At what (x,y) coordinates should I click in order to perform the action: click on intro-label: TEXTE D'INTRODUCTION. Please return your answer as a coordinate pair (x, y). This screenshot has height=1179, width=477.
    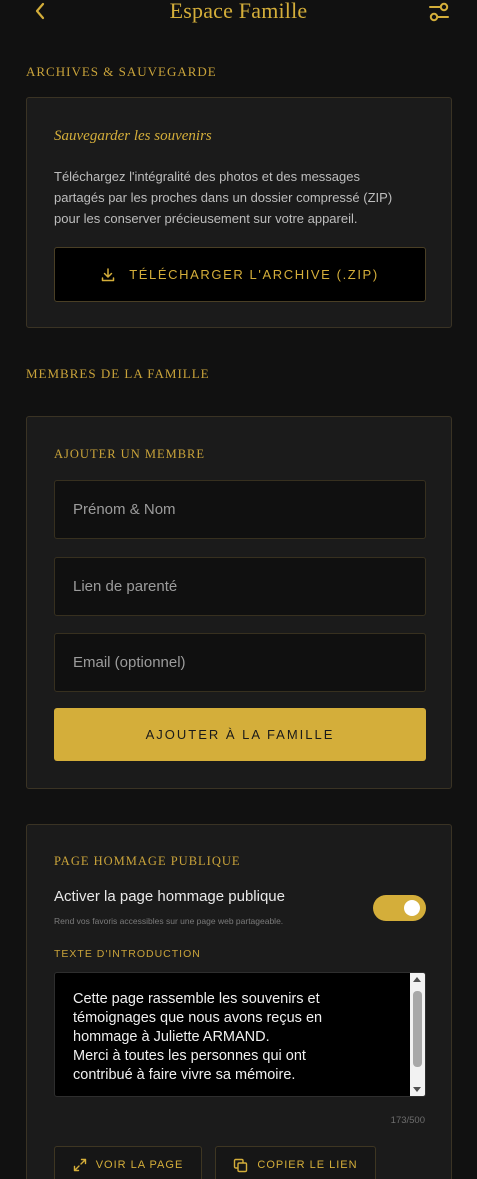
    Looking at the image, I should click on (127, 954).